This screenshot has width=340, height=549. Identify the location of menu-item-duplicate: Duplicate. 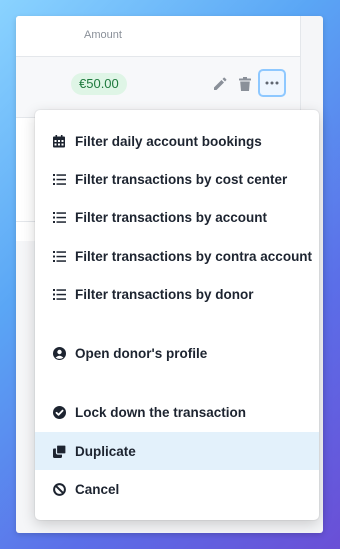
(177, 451).